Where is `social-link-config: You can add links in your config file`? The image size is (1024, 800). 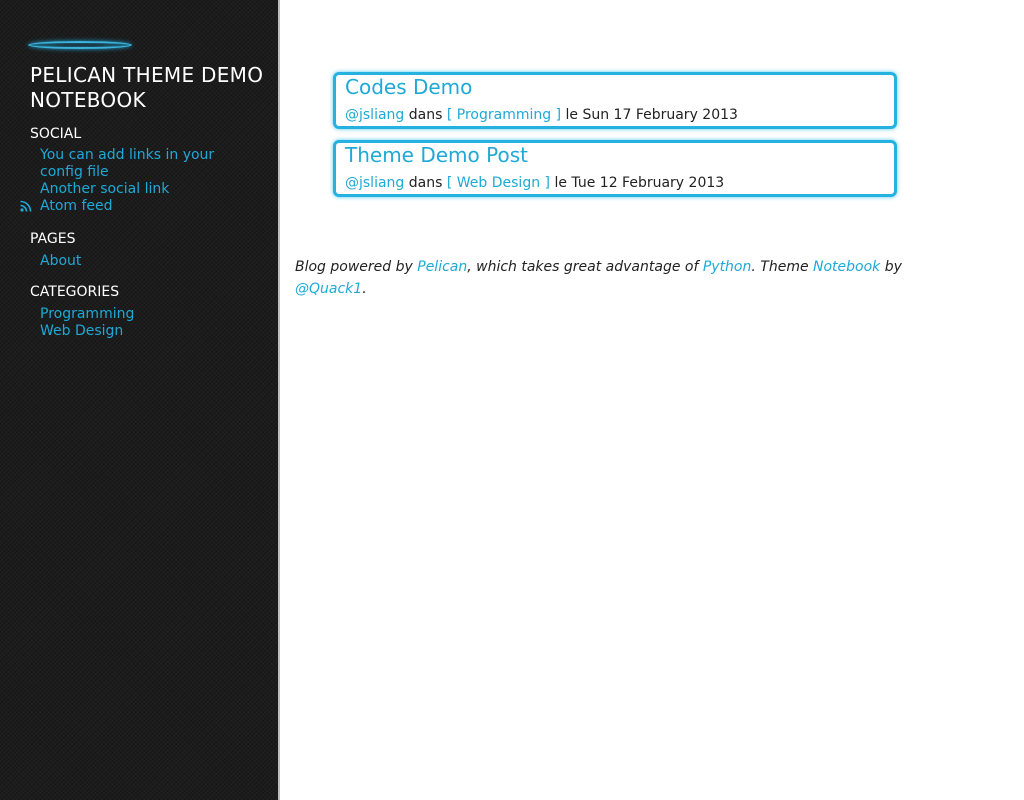 social-link-config: You can add links in your config file is located at coordinates (135, 164).